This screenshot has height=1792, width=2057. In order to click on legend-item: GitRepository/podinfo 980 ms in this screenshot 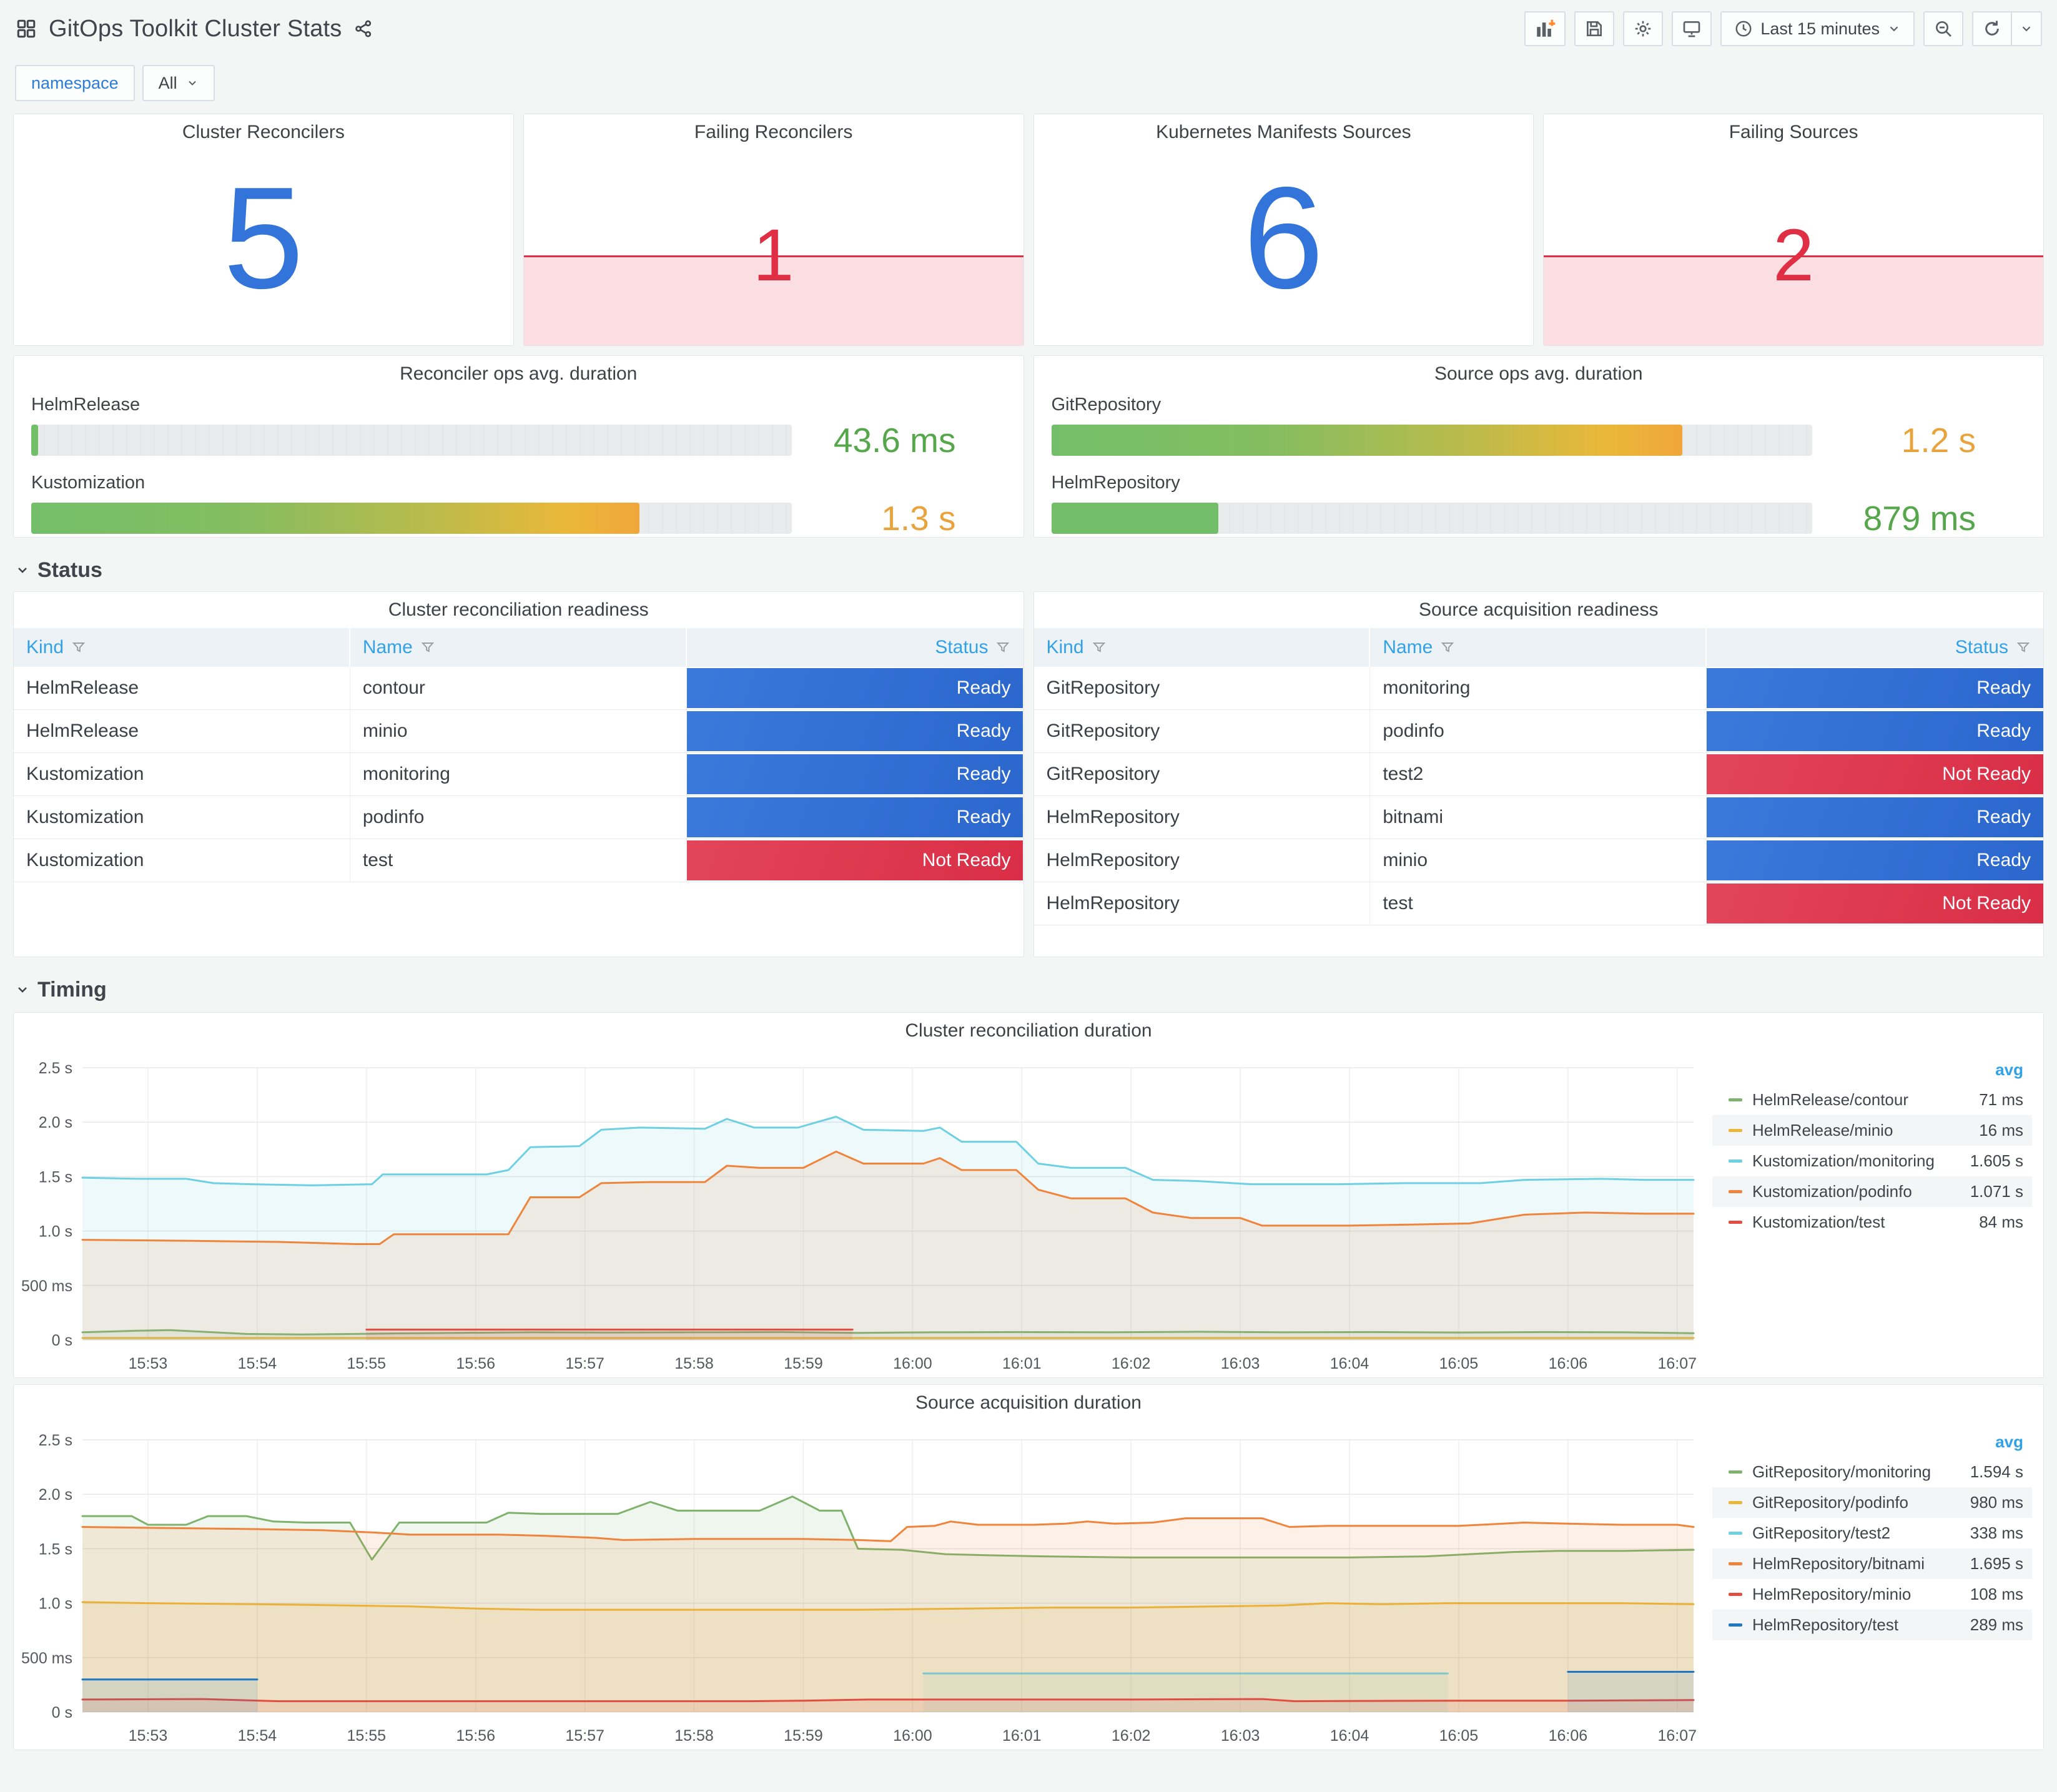, I will do `click(1872, 1502)`.